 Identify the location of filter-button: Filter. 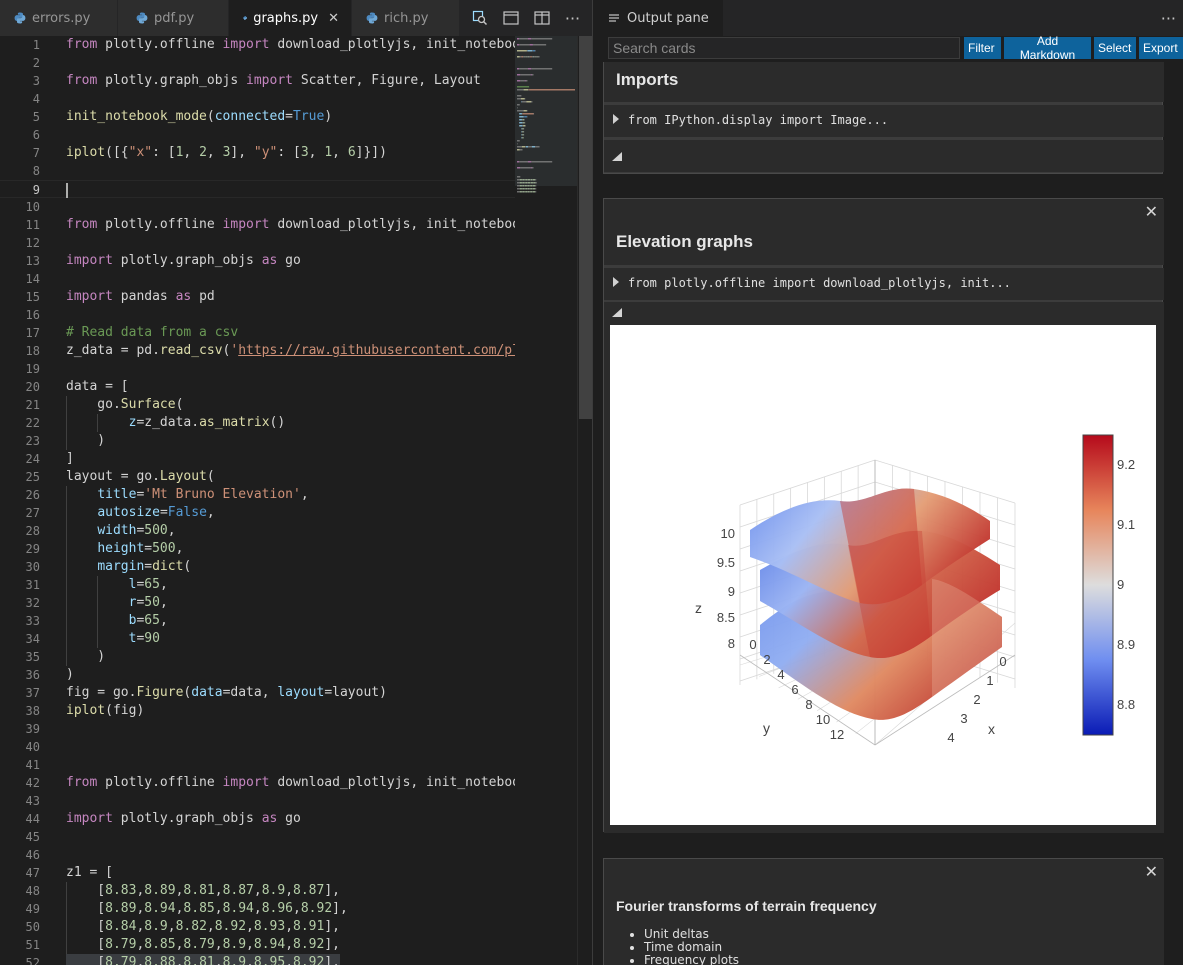
(982, 48).